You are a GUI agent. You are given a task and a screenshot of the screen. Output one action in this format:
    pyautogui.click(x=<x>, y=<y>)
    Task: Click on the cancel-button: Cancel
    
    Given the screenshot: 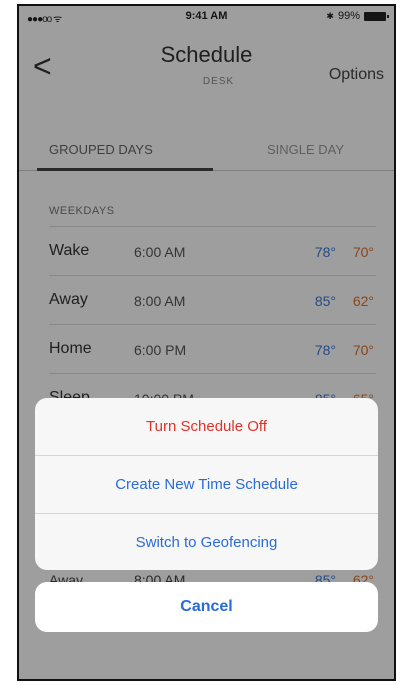 What is the action you would take?
    pyautogui.click(x=206, y=607)
    